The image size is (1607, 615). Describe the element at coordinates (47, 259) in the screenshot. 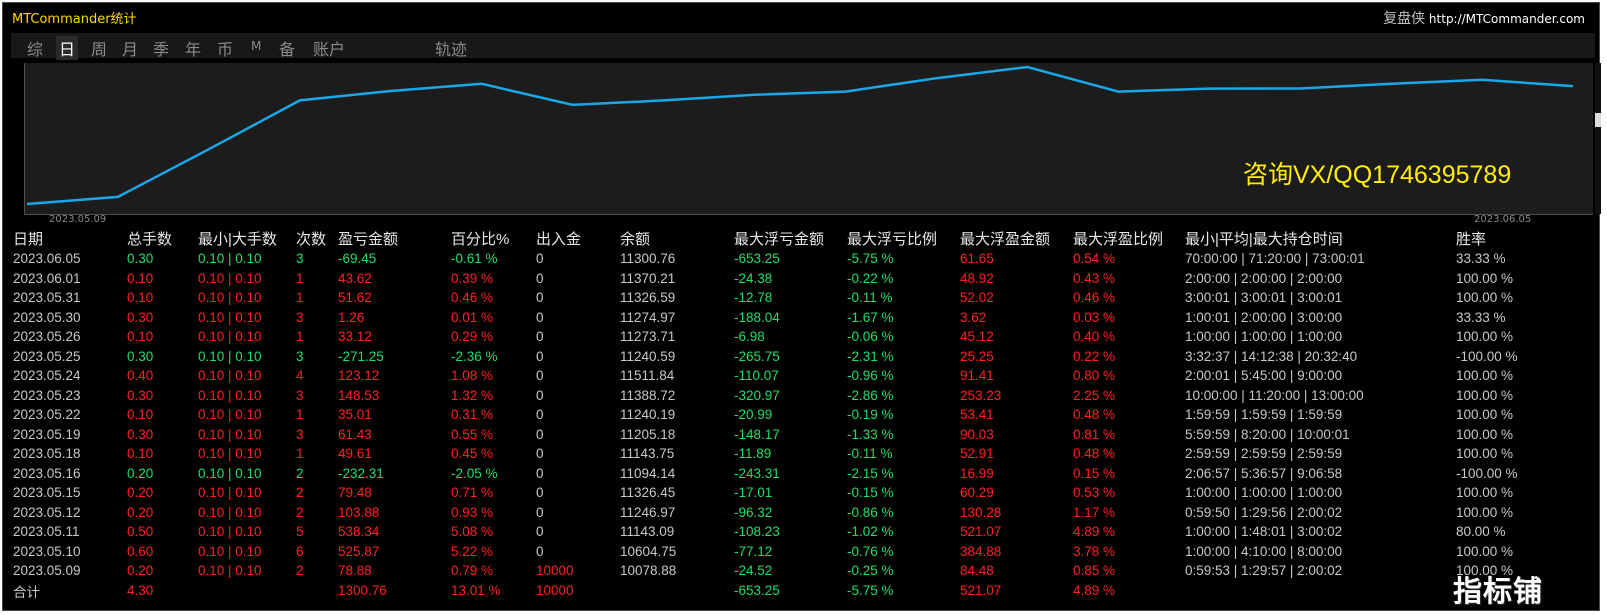

I see `cell-date: 2023.06.05` at that location.